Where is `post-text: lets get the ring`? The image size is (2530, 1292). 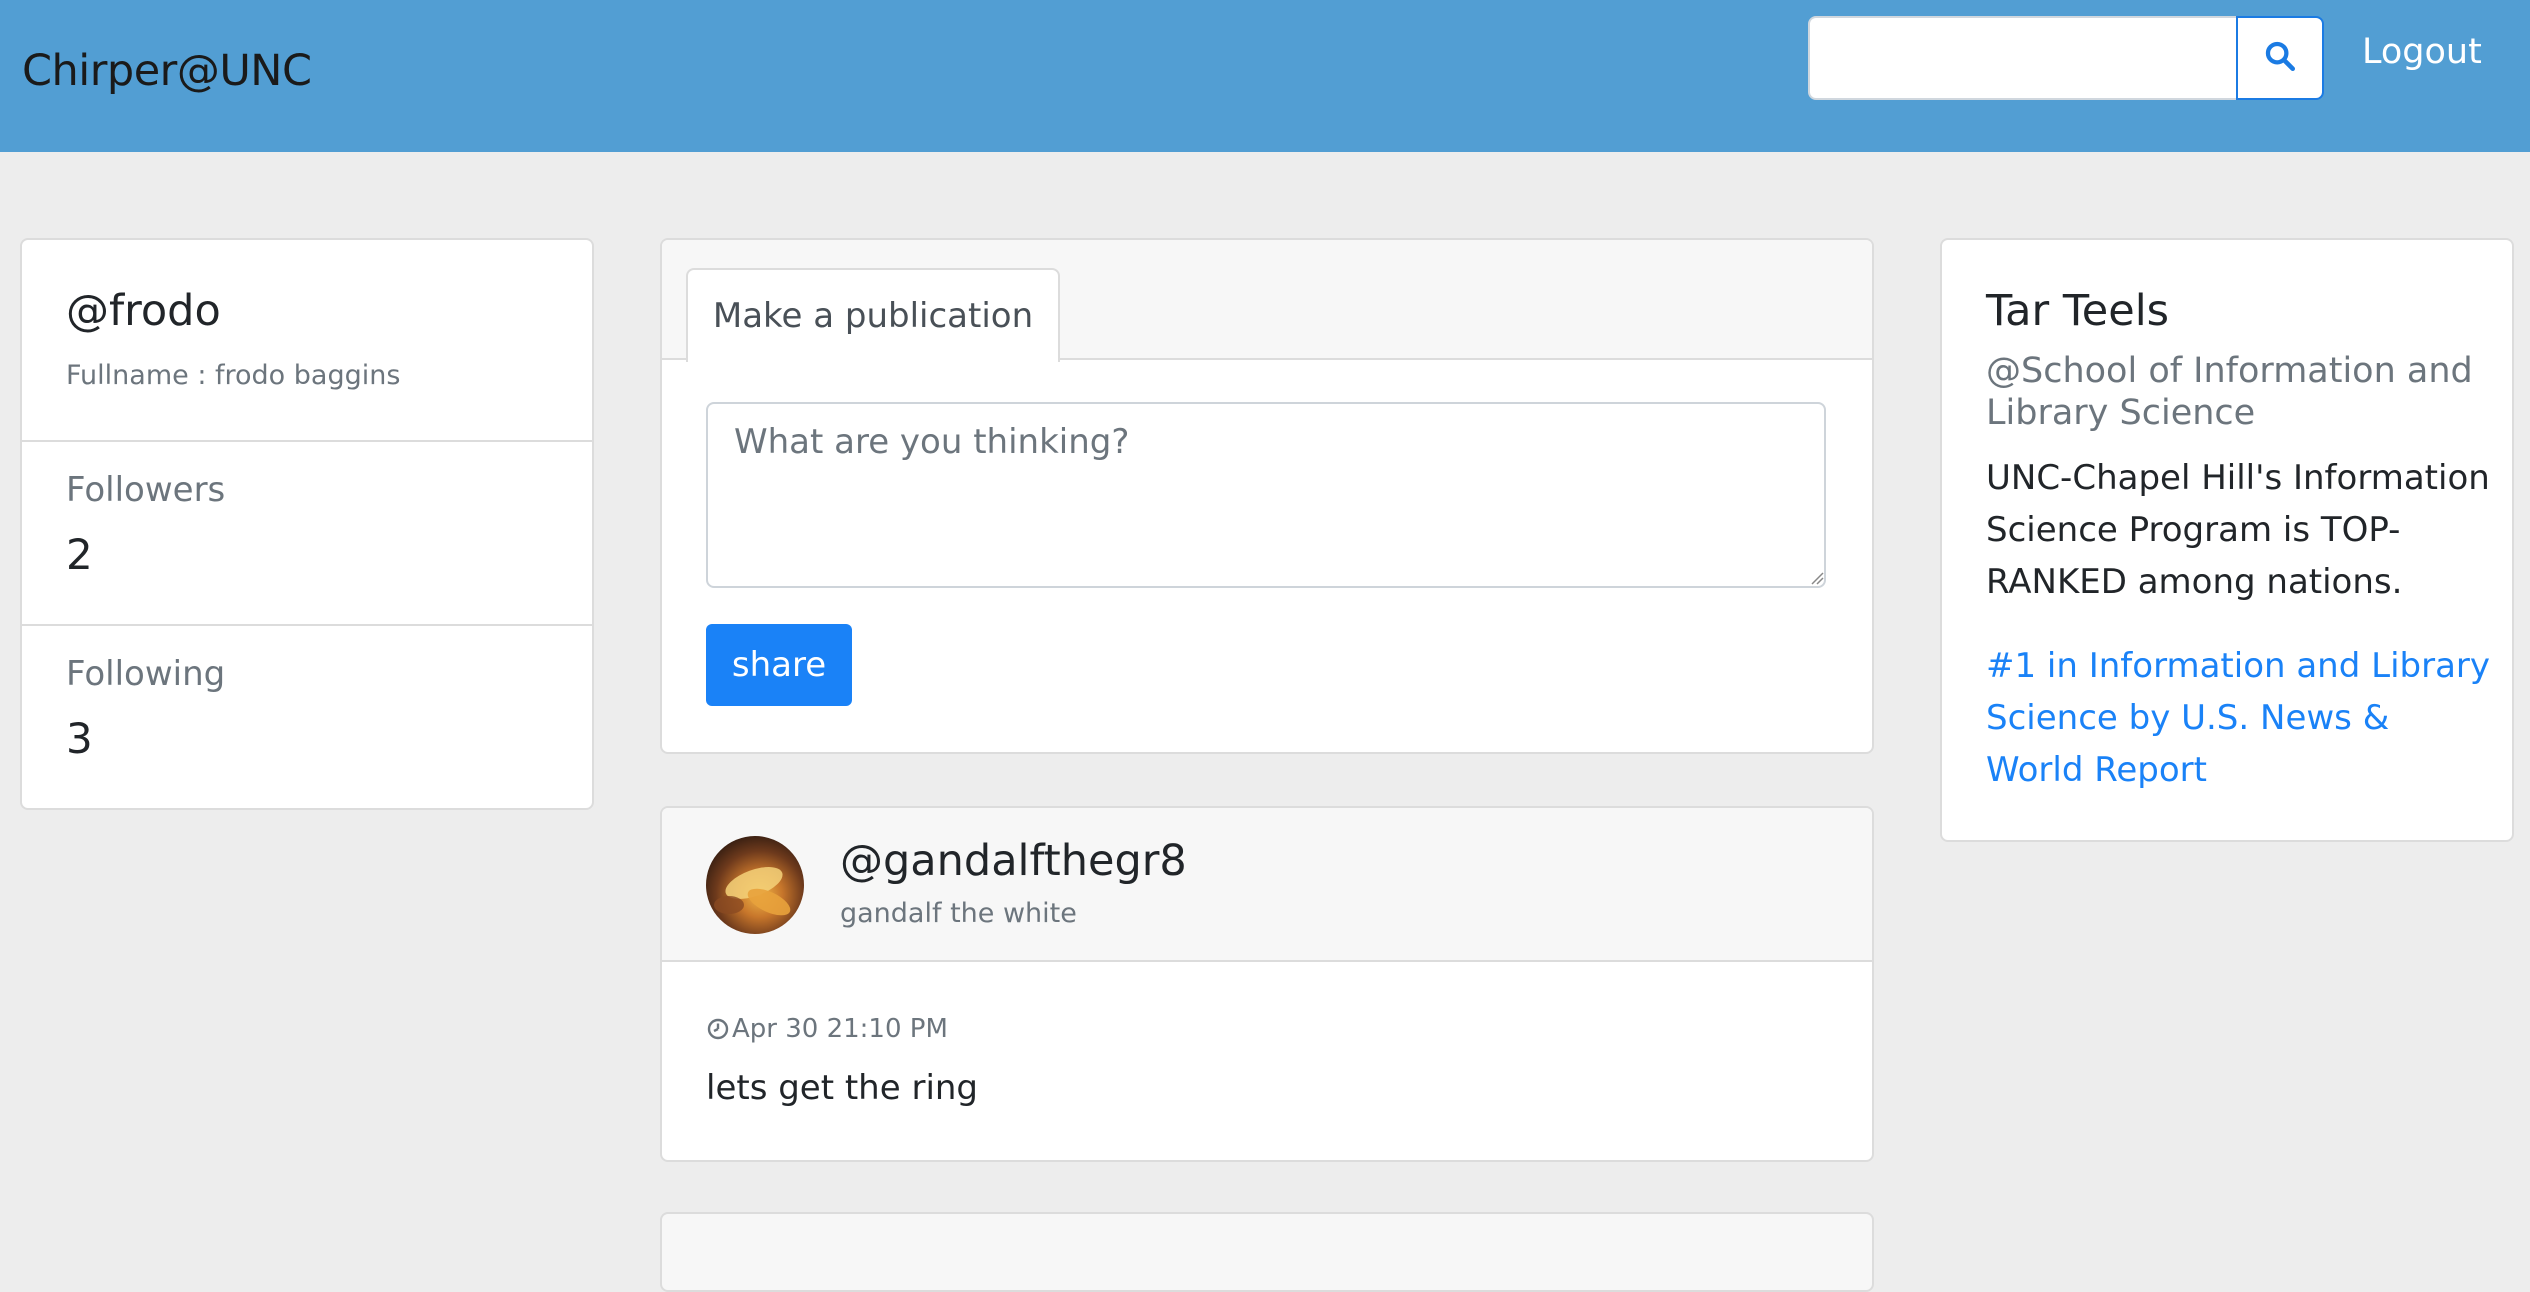
post-text: lets get the ring is located at coordinates (842, 1088).